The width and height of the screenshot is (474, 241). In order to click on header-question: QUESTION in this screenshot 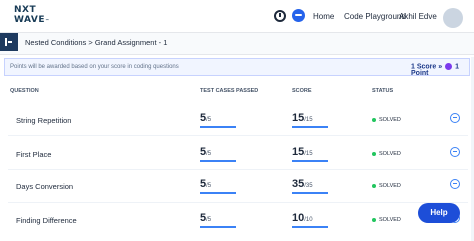, I will do `click(24, 91)`.